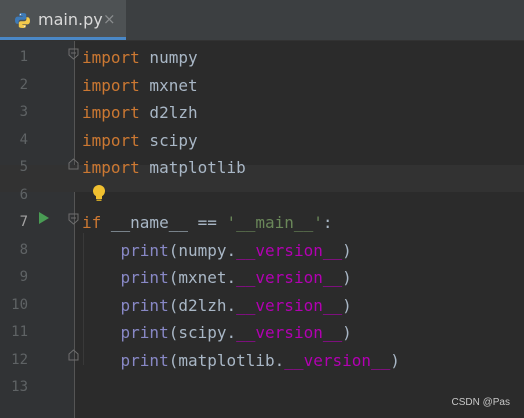 This screenshot has width=524, height=418. I want to click on line-number: 4, so click(23, 139).